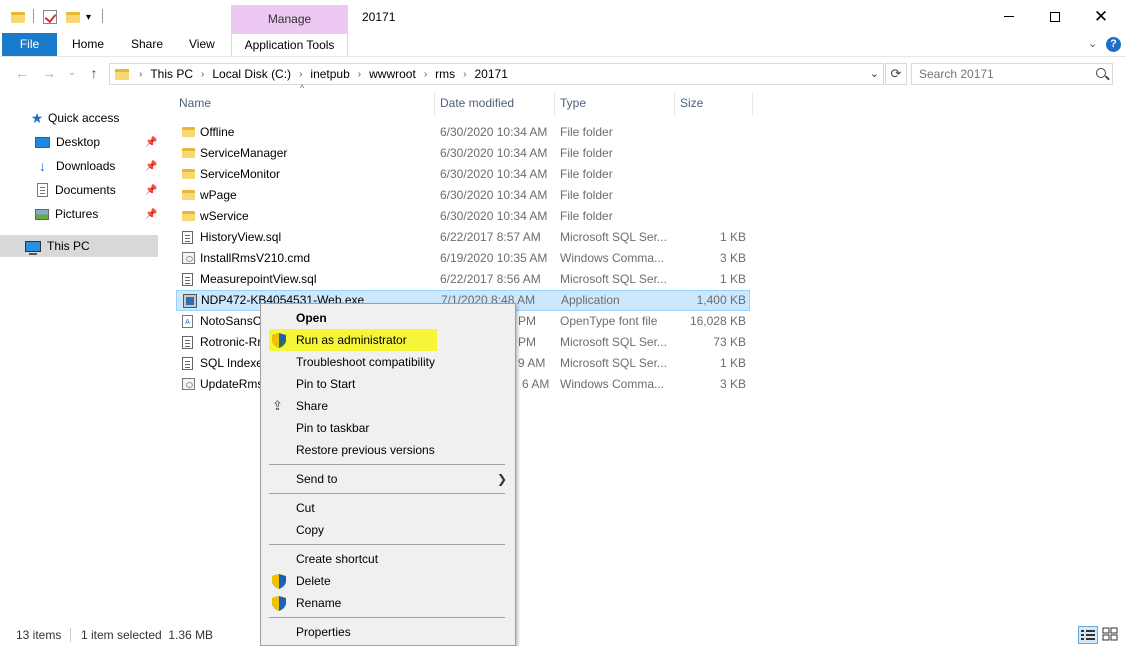  Describe the element at coordinates (94, 73) in the screenshot. I see `up-arrow-icon: ↑` at that location.